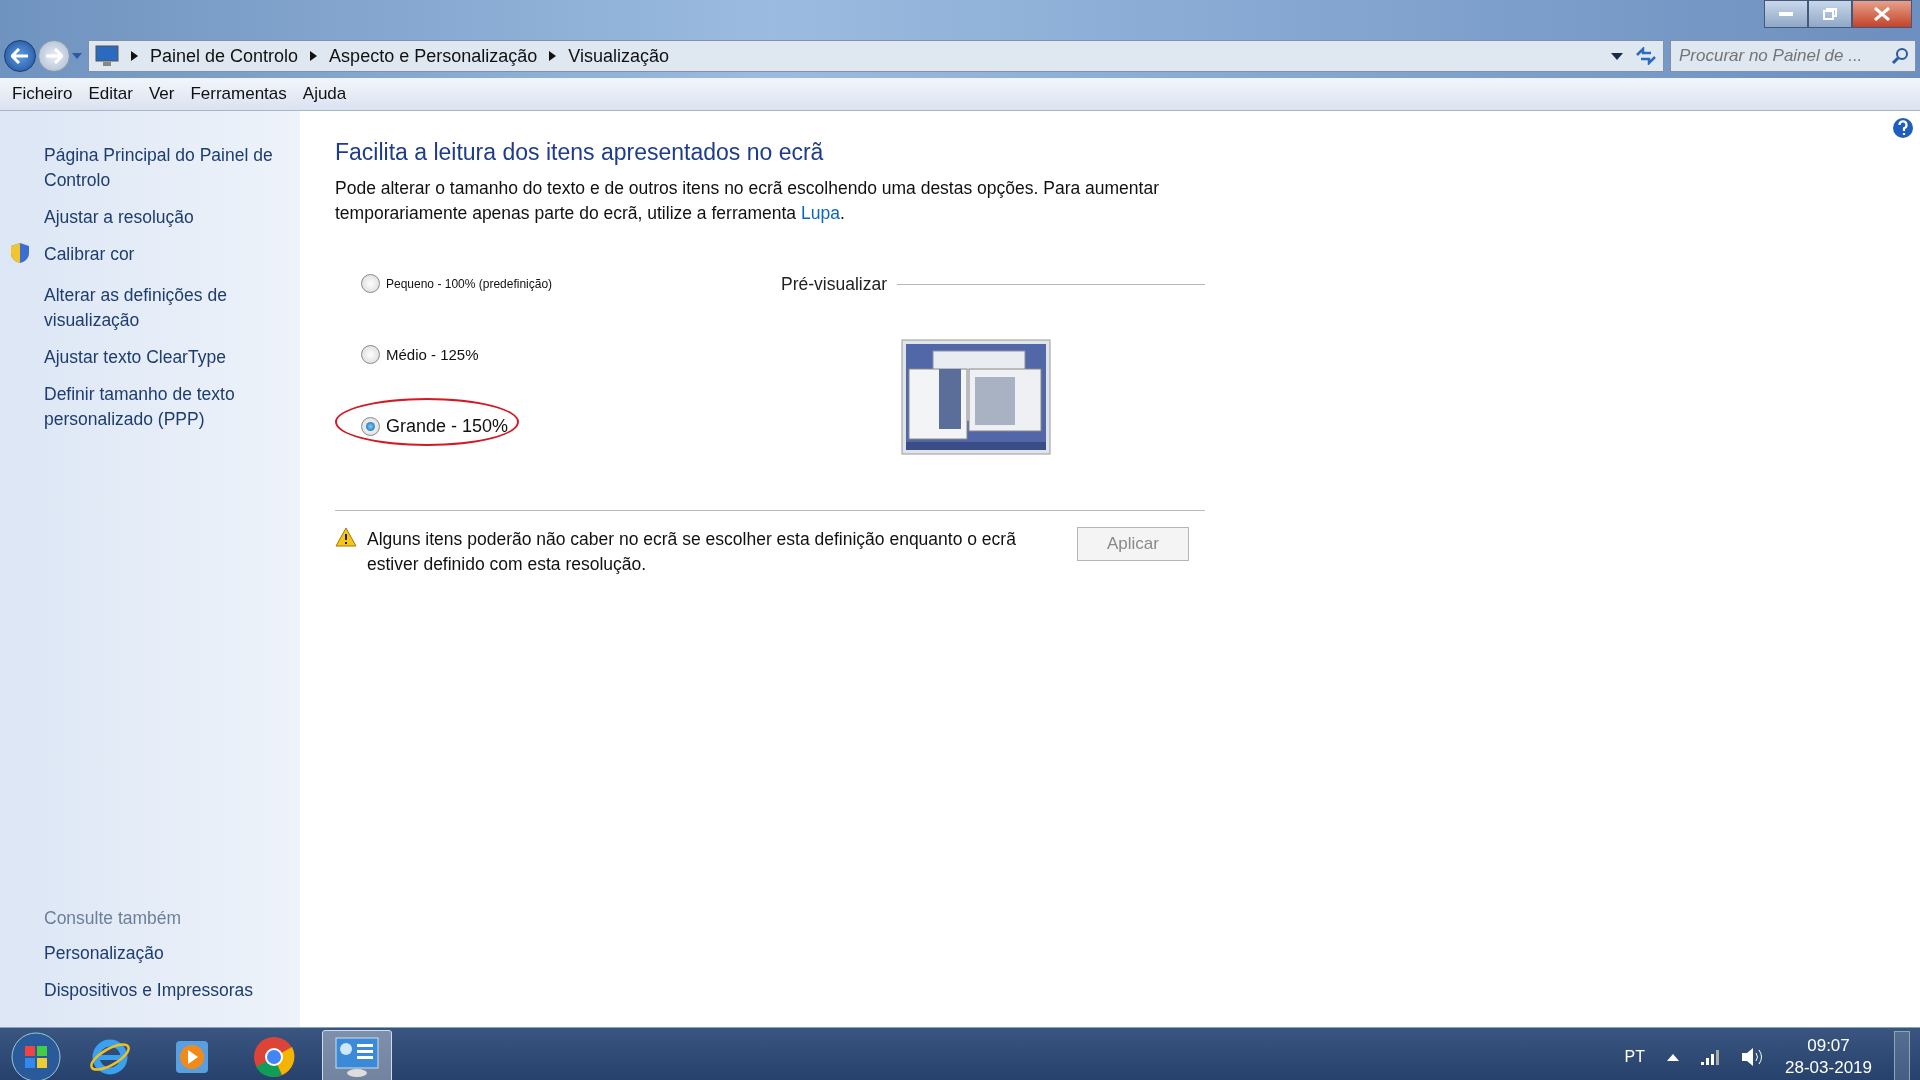 The width and height of the screenshot is (1920, 1080). I want to click on breadcrumb-item: Painel de Controlo, so click(224, 56).